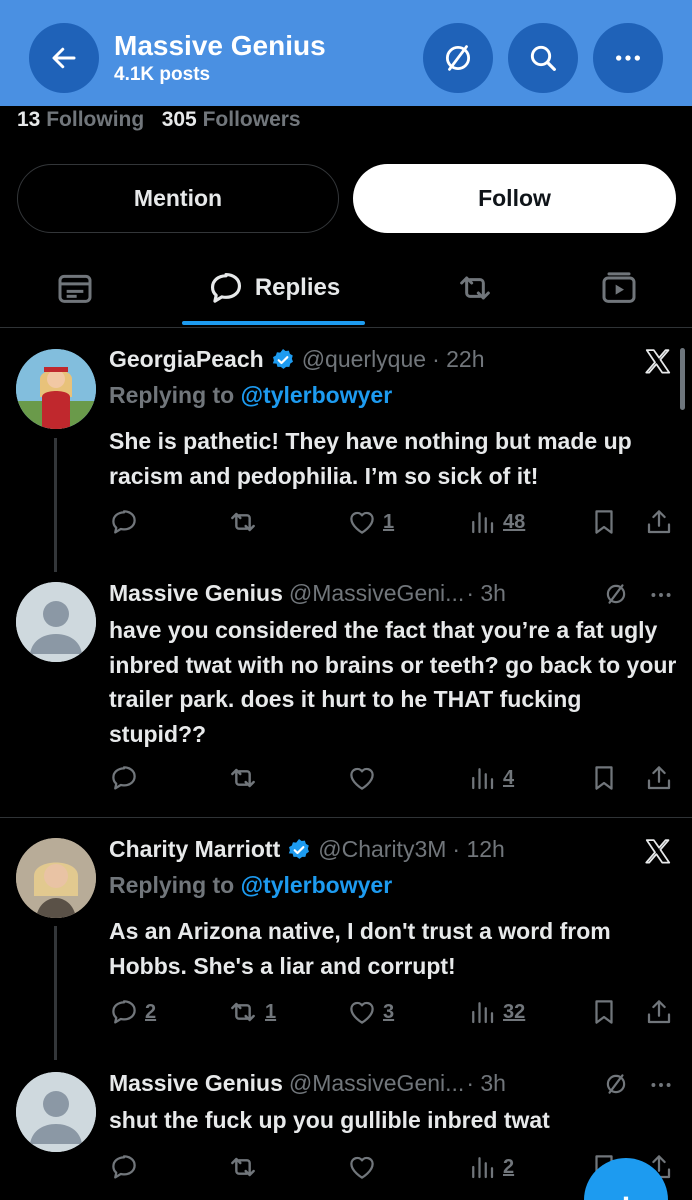 The width and height of the screenshot is (692, 1200). Describe the element at coordinates (514, 521) in the screenshot. I see `view-count: 48` at that location.